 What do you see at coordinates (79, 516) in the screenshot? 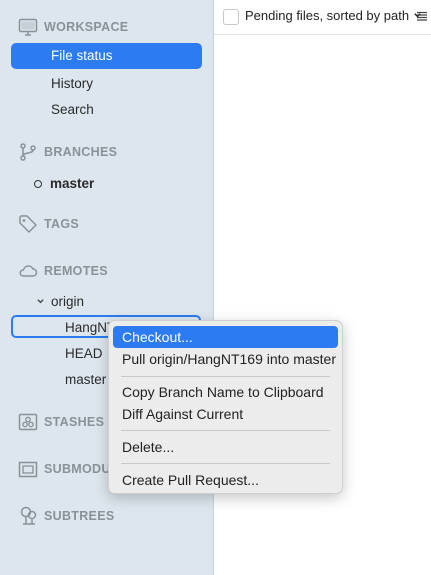
I see `subtrees-header-label: SUBTREES` at bounding box center [79, 516].